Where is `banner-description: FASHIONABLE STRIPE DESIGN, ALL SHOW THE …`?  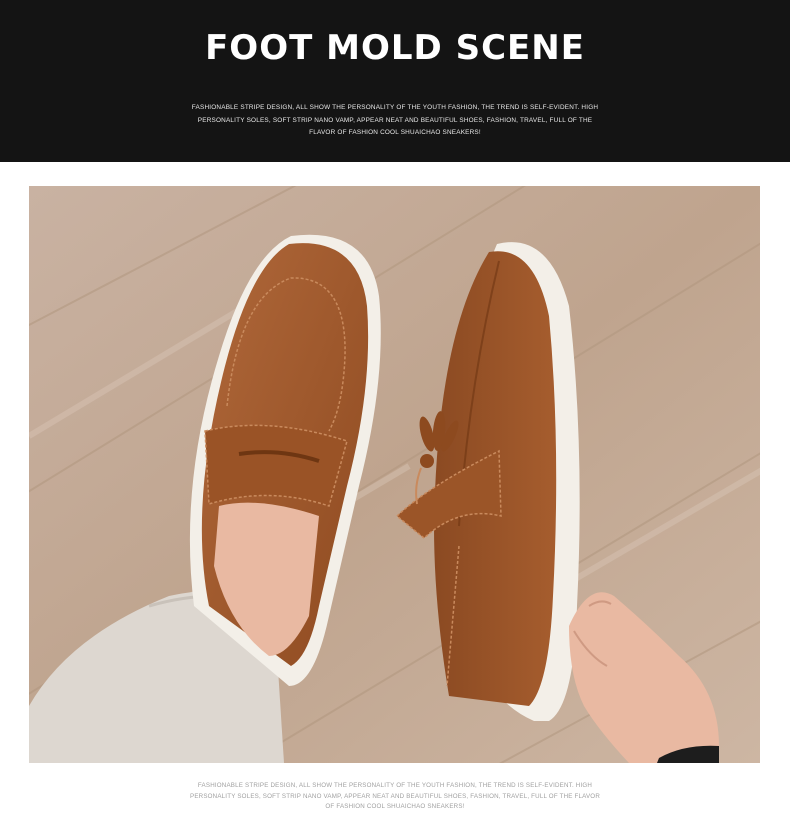 banner-description: FASHIONABLE STRIPE DESIGN, ALL SHOW THE … is located at coordinates (395, 120).